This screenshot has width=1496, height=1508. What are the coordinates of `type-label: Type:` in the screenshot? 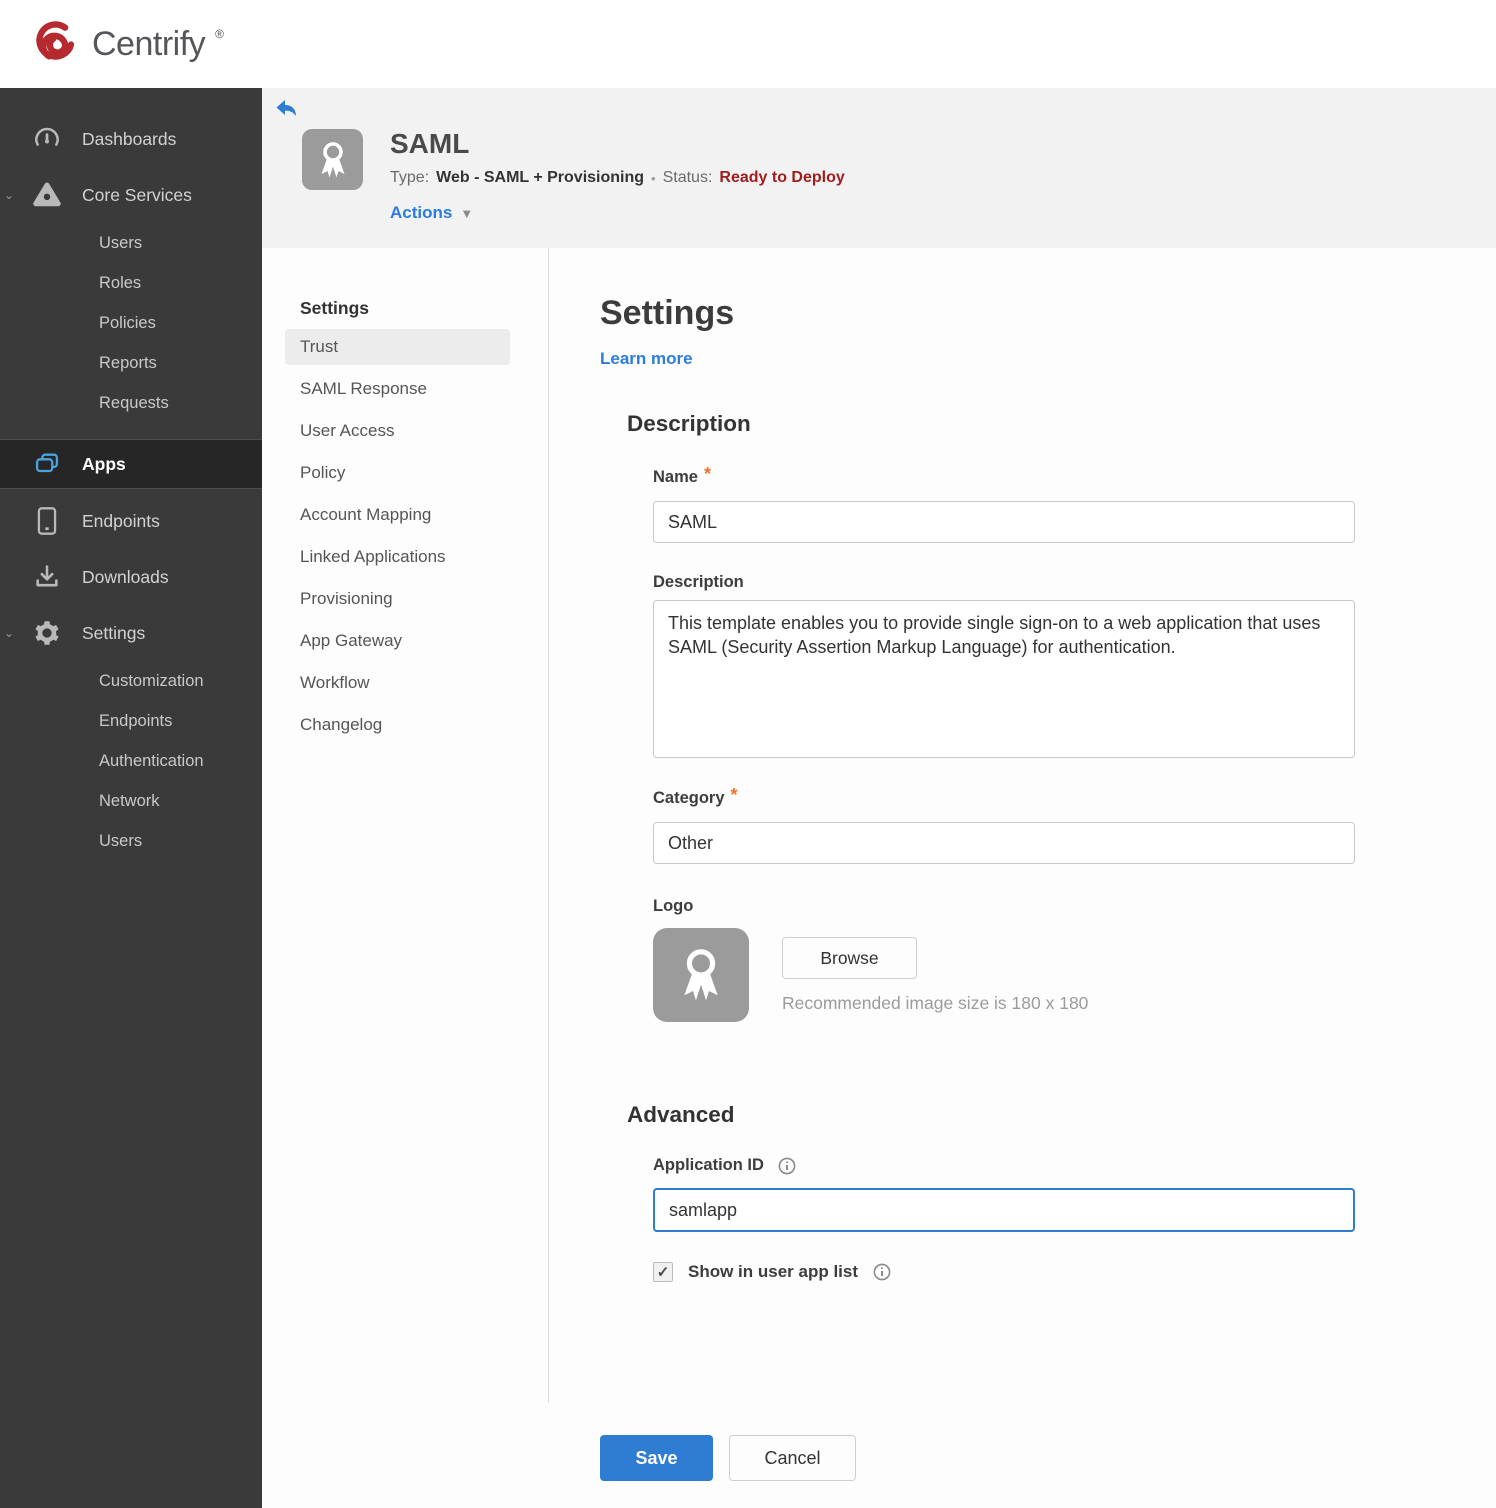 It's located at (410, 177).